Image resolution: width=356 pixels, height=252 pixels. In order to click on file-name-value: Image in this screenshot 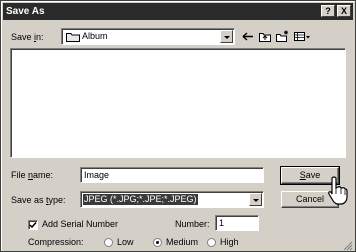, I will do `click(97, 175)`.